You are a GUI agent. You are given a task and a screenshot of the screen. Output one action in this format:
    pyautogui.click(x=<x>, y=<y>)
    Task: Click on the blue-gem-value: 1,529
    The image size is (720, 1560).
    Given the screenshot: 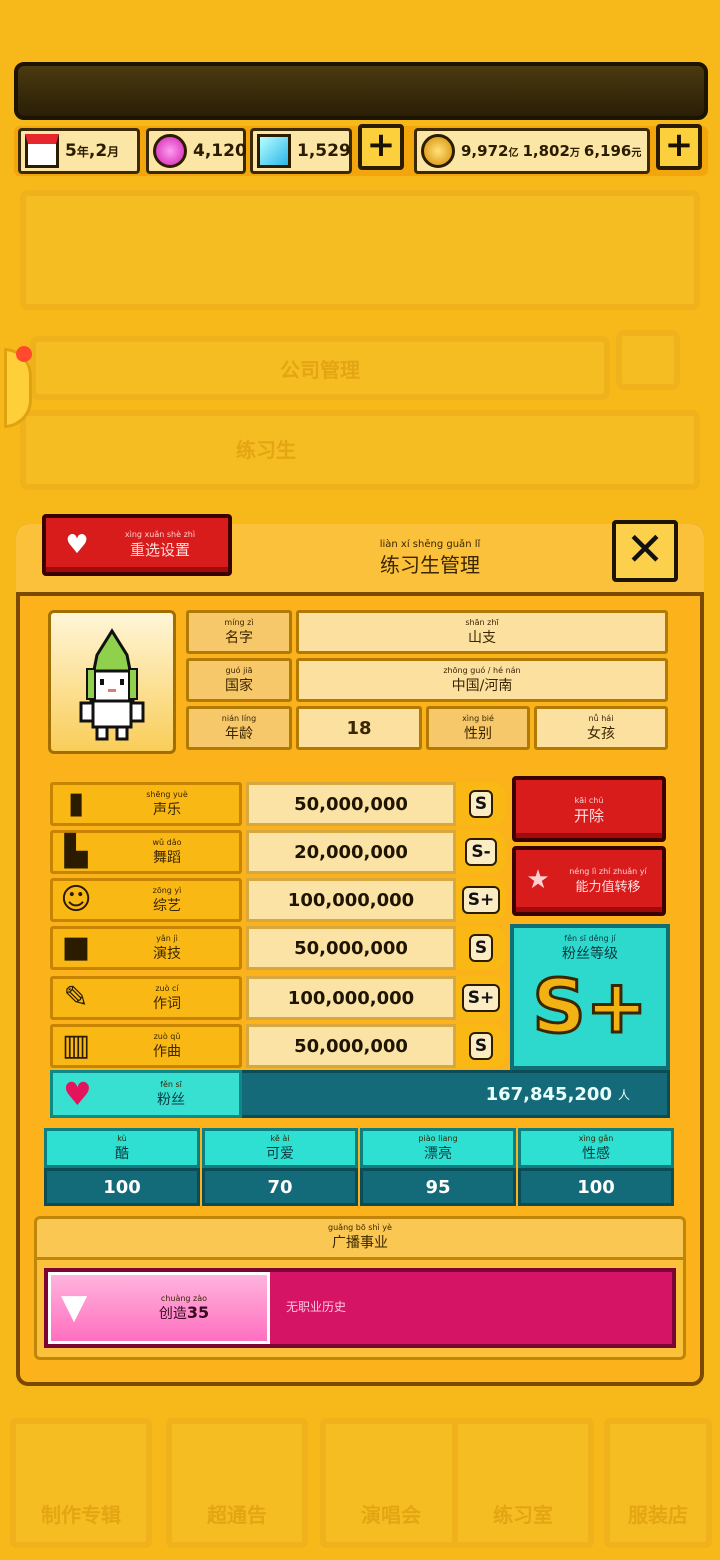 What is the action you would take?
    pyautogui.click(x=324, y=151)
    